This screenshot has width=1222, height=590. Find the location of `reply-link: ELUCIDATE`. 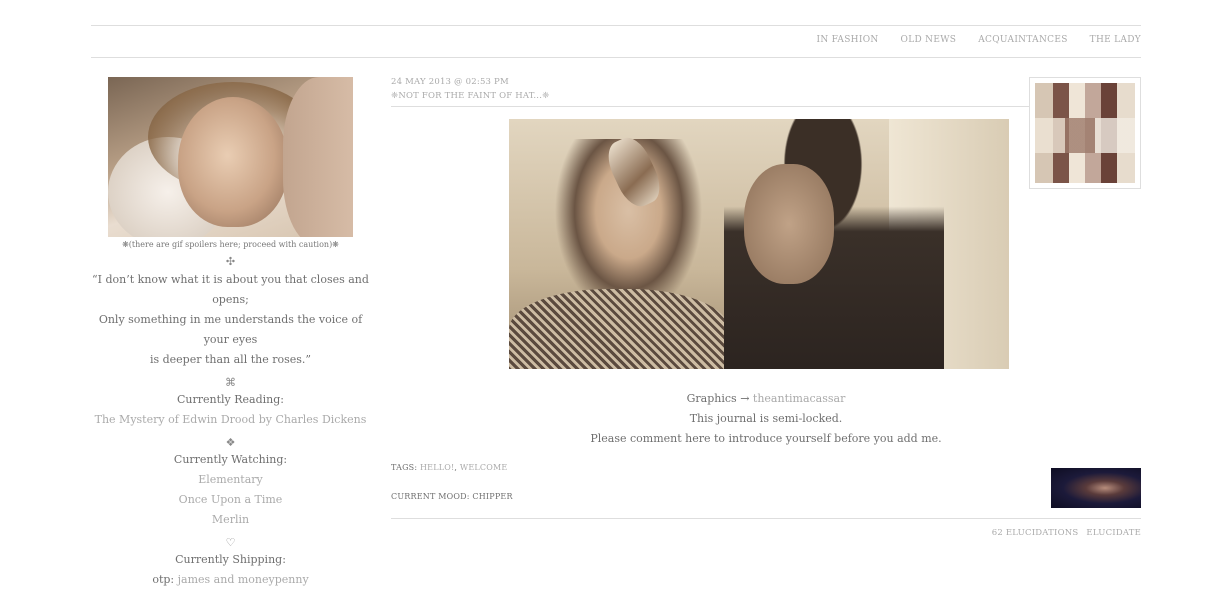

reply-link: ELUCIDATE is located at coordinates (1113, 533).